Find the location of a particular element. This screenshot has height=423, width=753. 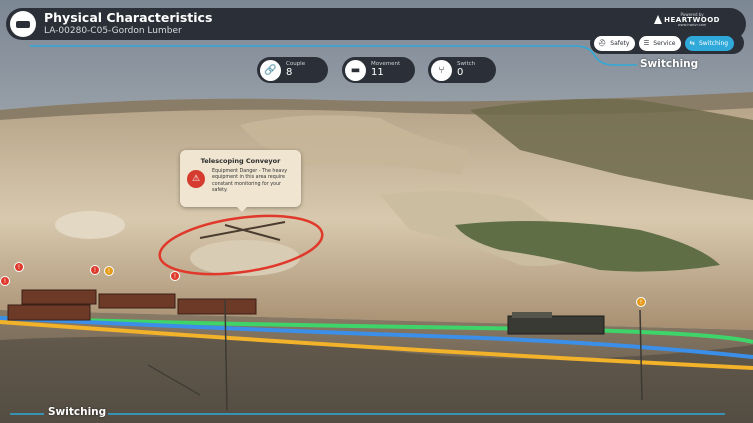

link-icon: 🔗 is located at coordinates (270, 70).